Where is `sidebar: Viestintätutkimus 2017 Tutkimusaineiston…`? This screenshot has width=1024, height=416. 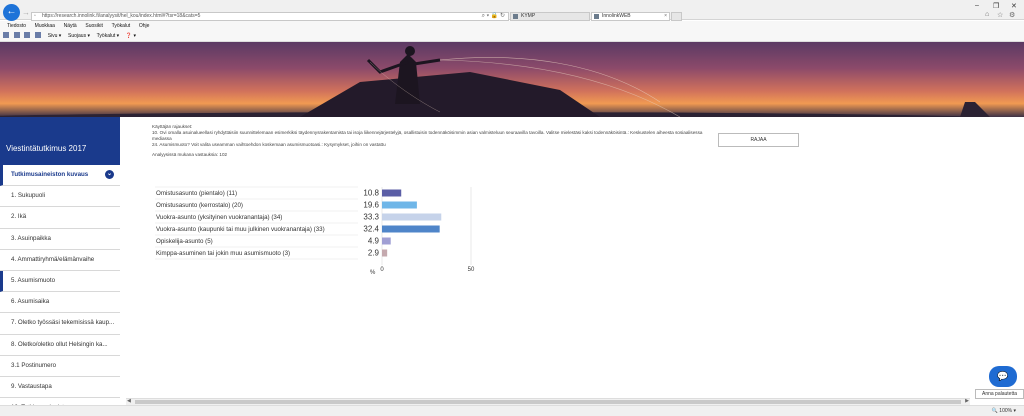
sidebar: Viestintätutkimus 2017 Tutkimusaineiston… is located at coordinates (60, 266).